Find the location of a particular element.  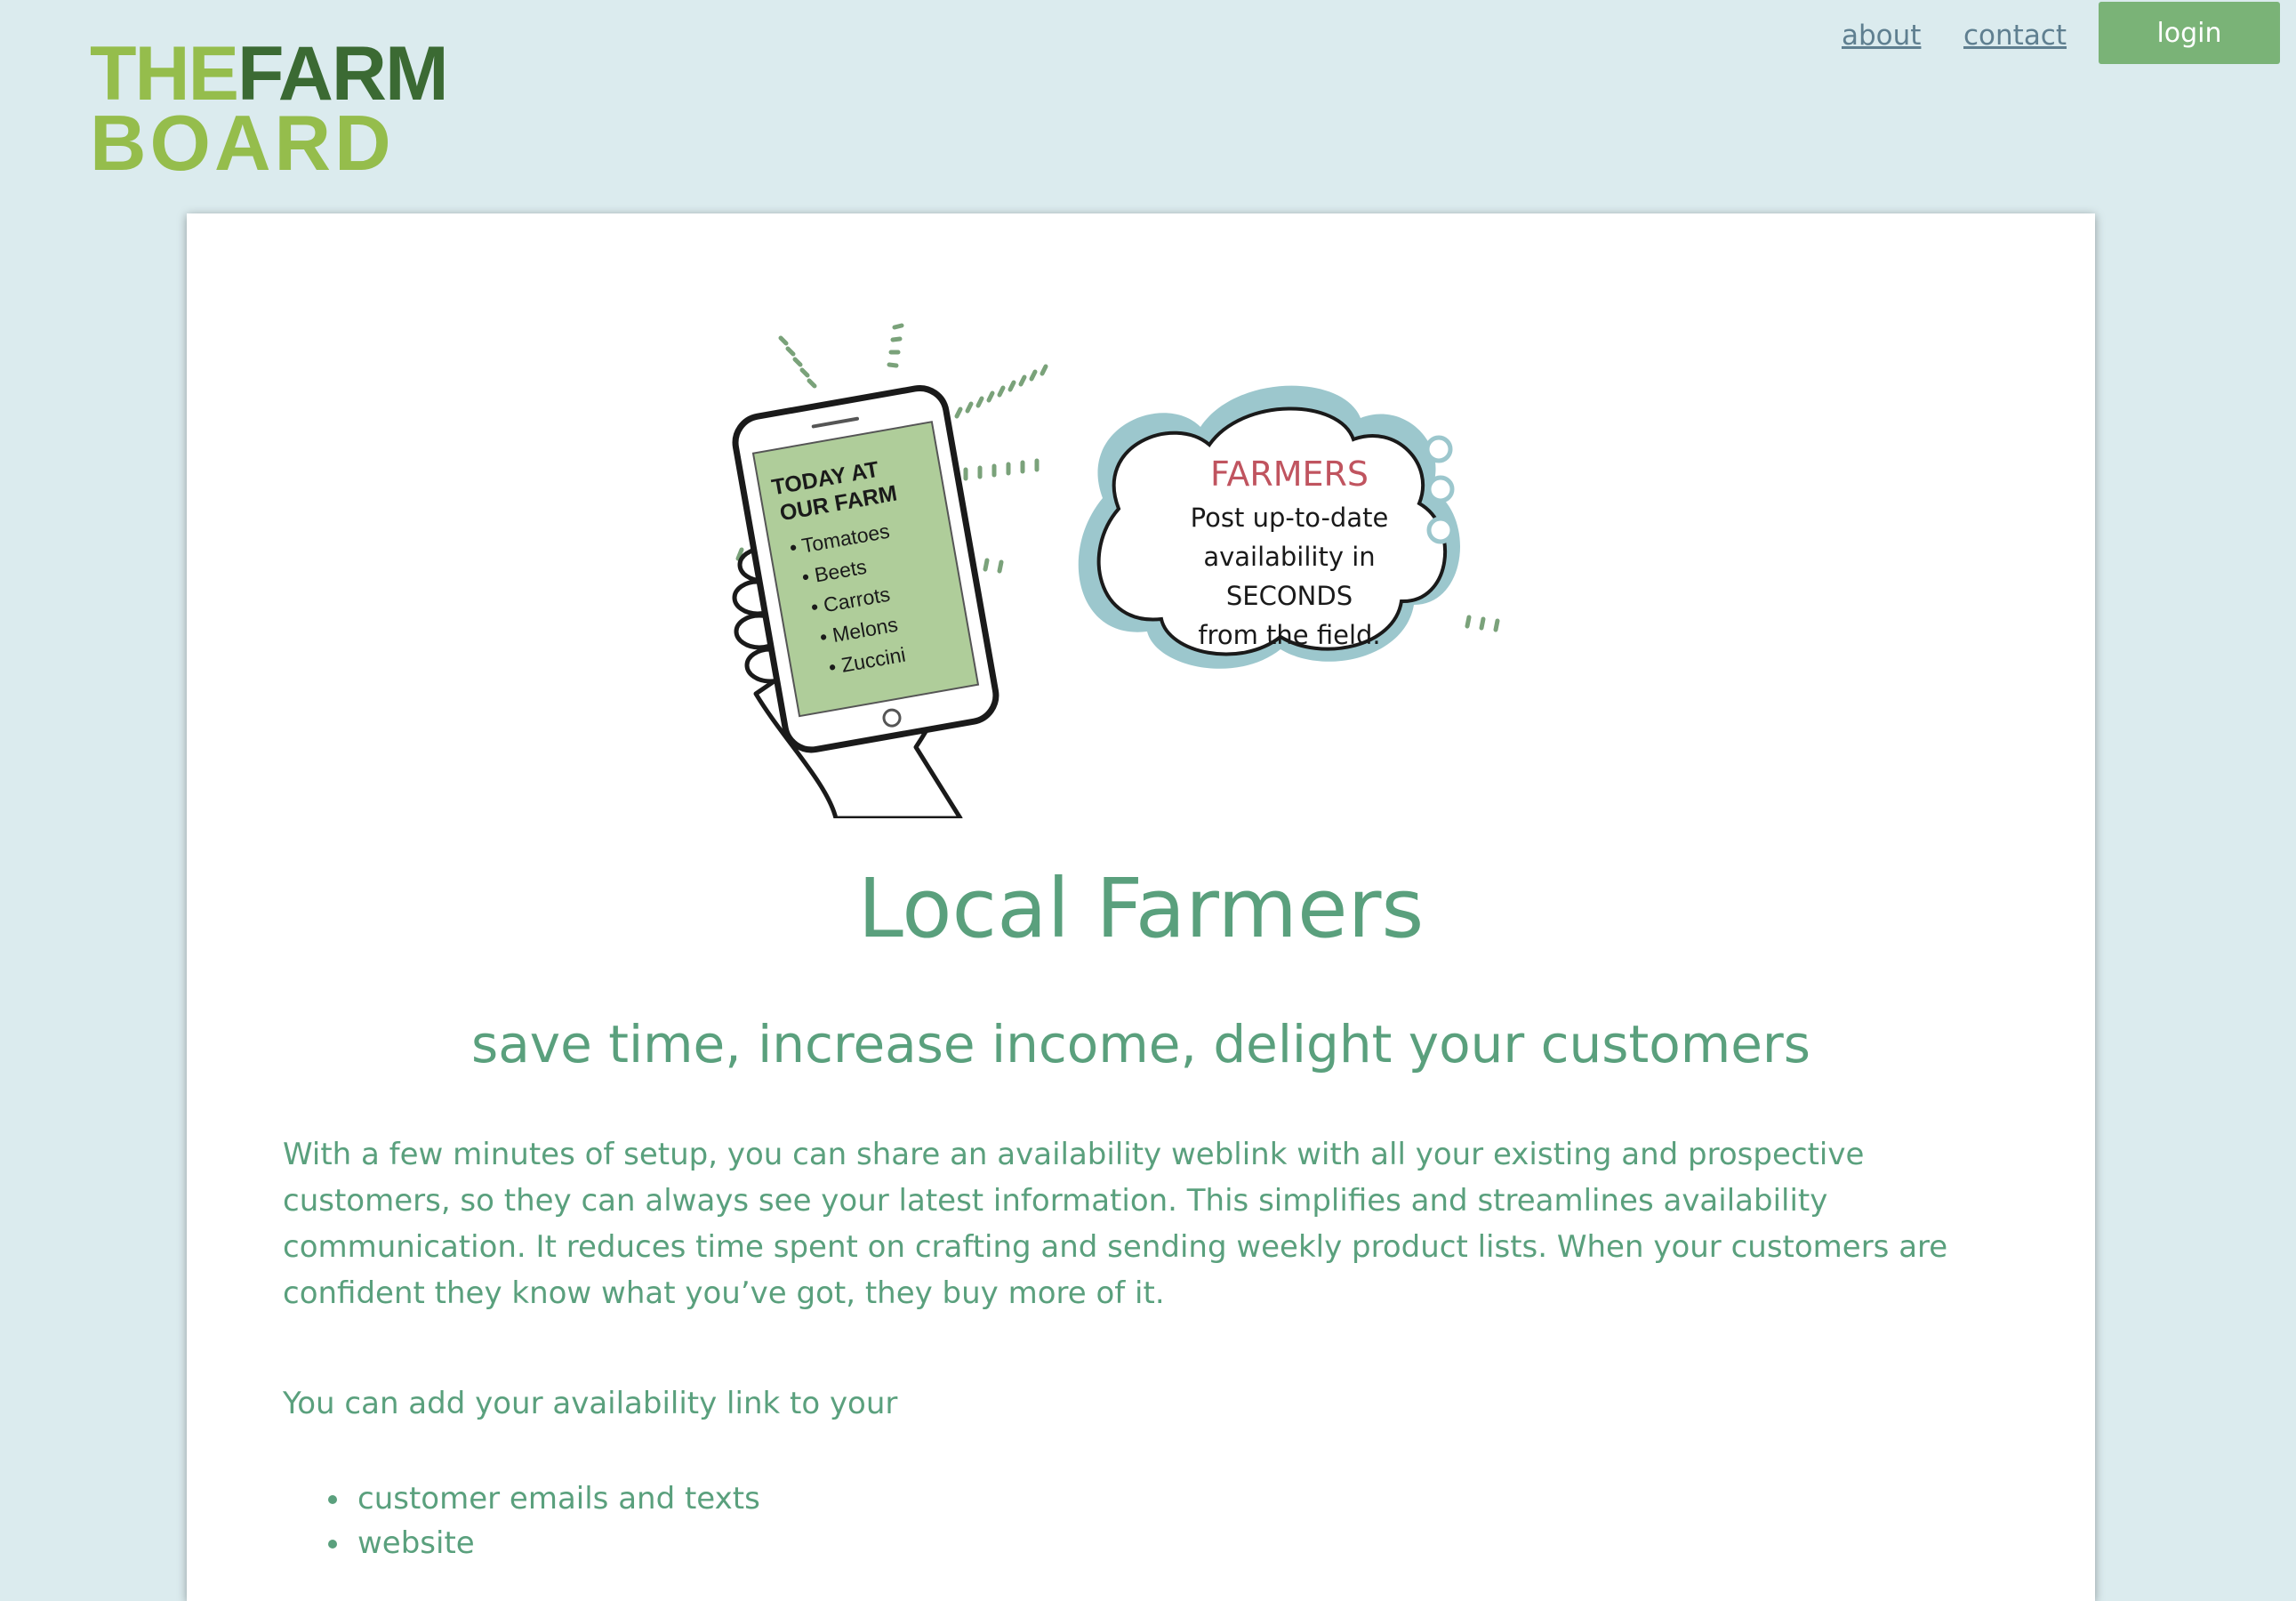

nav-contact-link: contact is located at coordinates (2015, 36).